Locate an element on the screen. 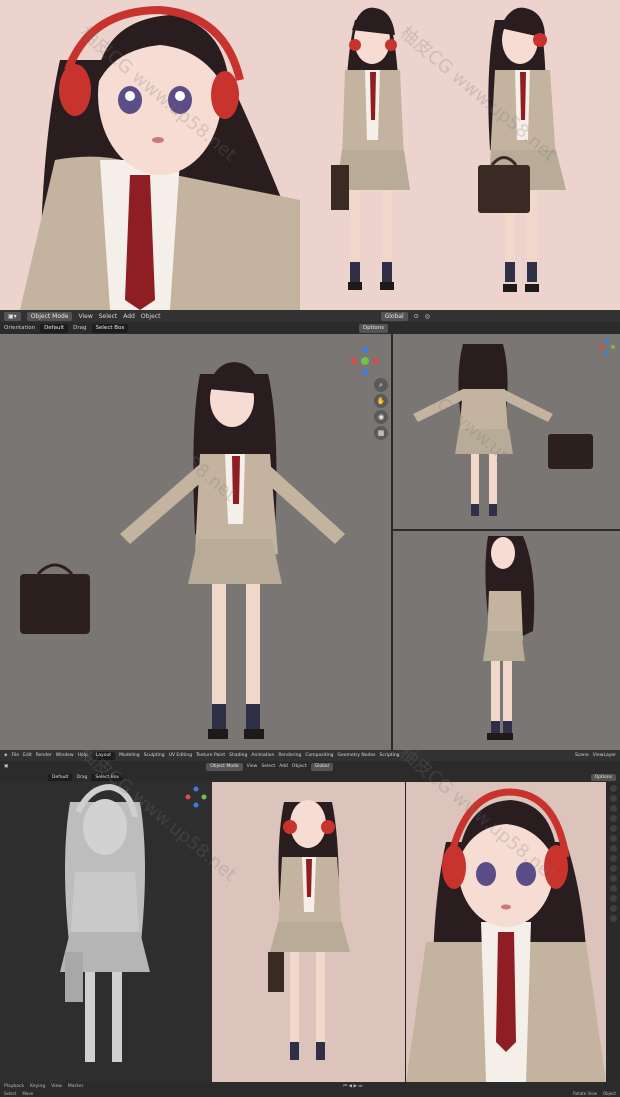 This screenshot has height=1097, width=620. viewport-rendered-full is located at coordinates (308, 932).